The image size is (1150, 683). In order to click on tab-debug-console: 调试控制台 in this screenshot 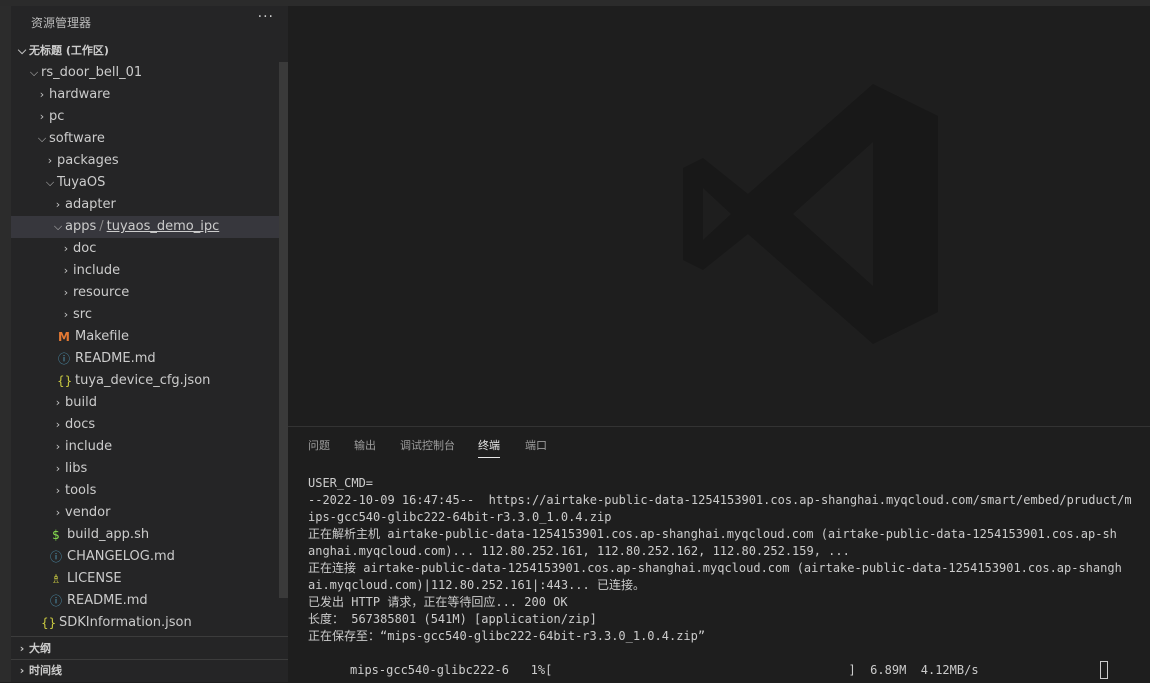, I will do `click(427, 445)`.